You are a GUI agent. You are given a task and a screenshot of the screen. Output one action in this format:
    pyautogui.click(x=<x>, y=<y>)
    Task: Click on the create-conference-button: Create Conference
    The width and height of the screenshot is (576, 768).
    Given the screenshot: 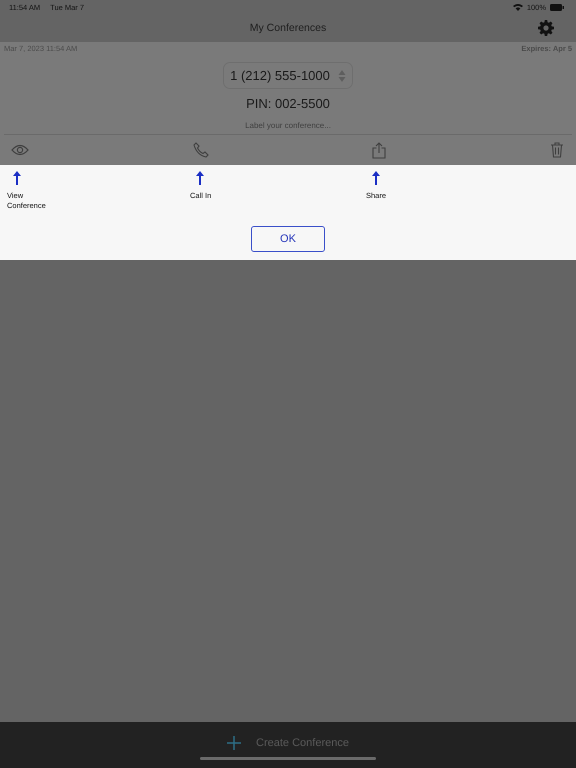 What is the action you would take?
    pyautogui.click(x=288, y=743)
    